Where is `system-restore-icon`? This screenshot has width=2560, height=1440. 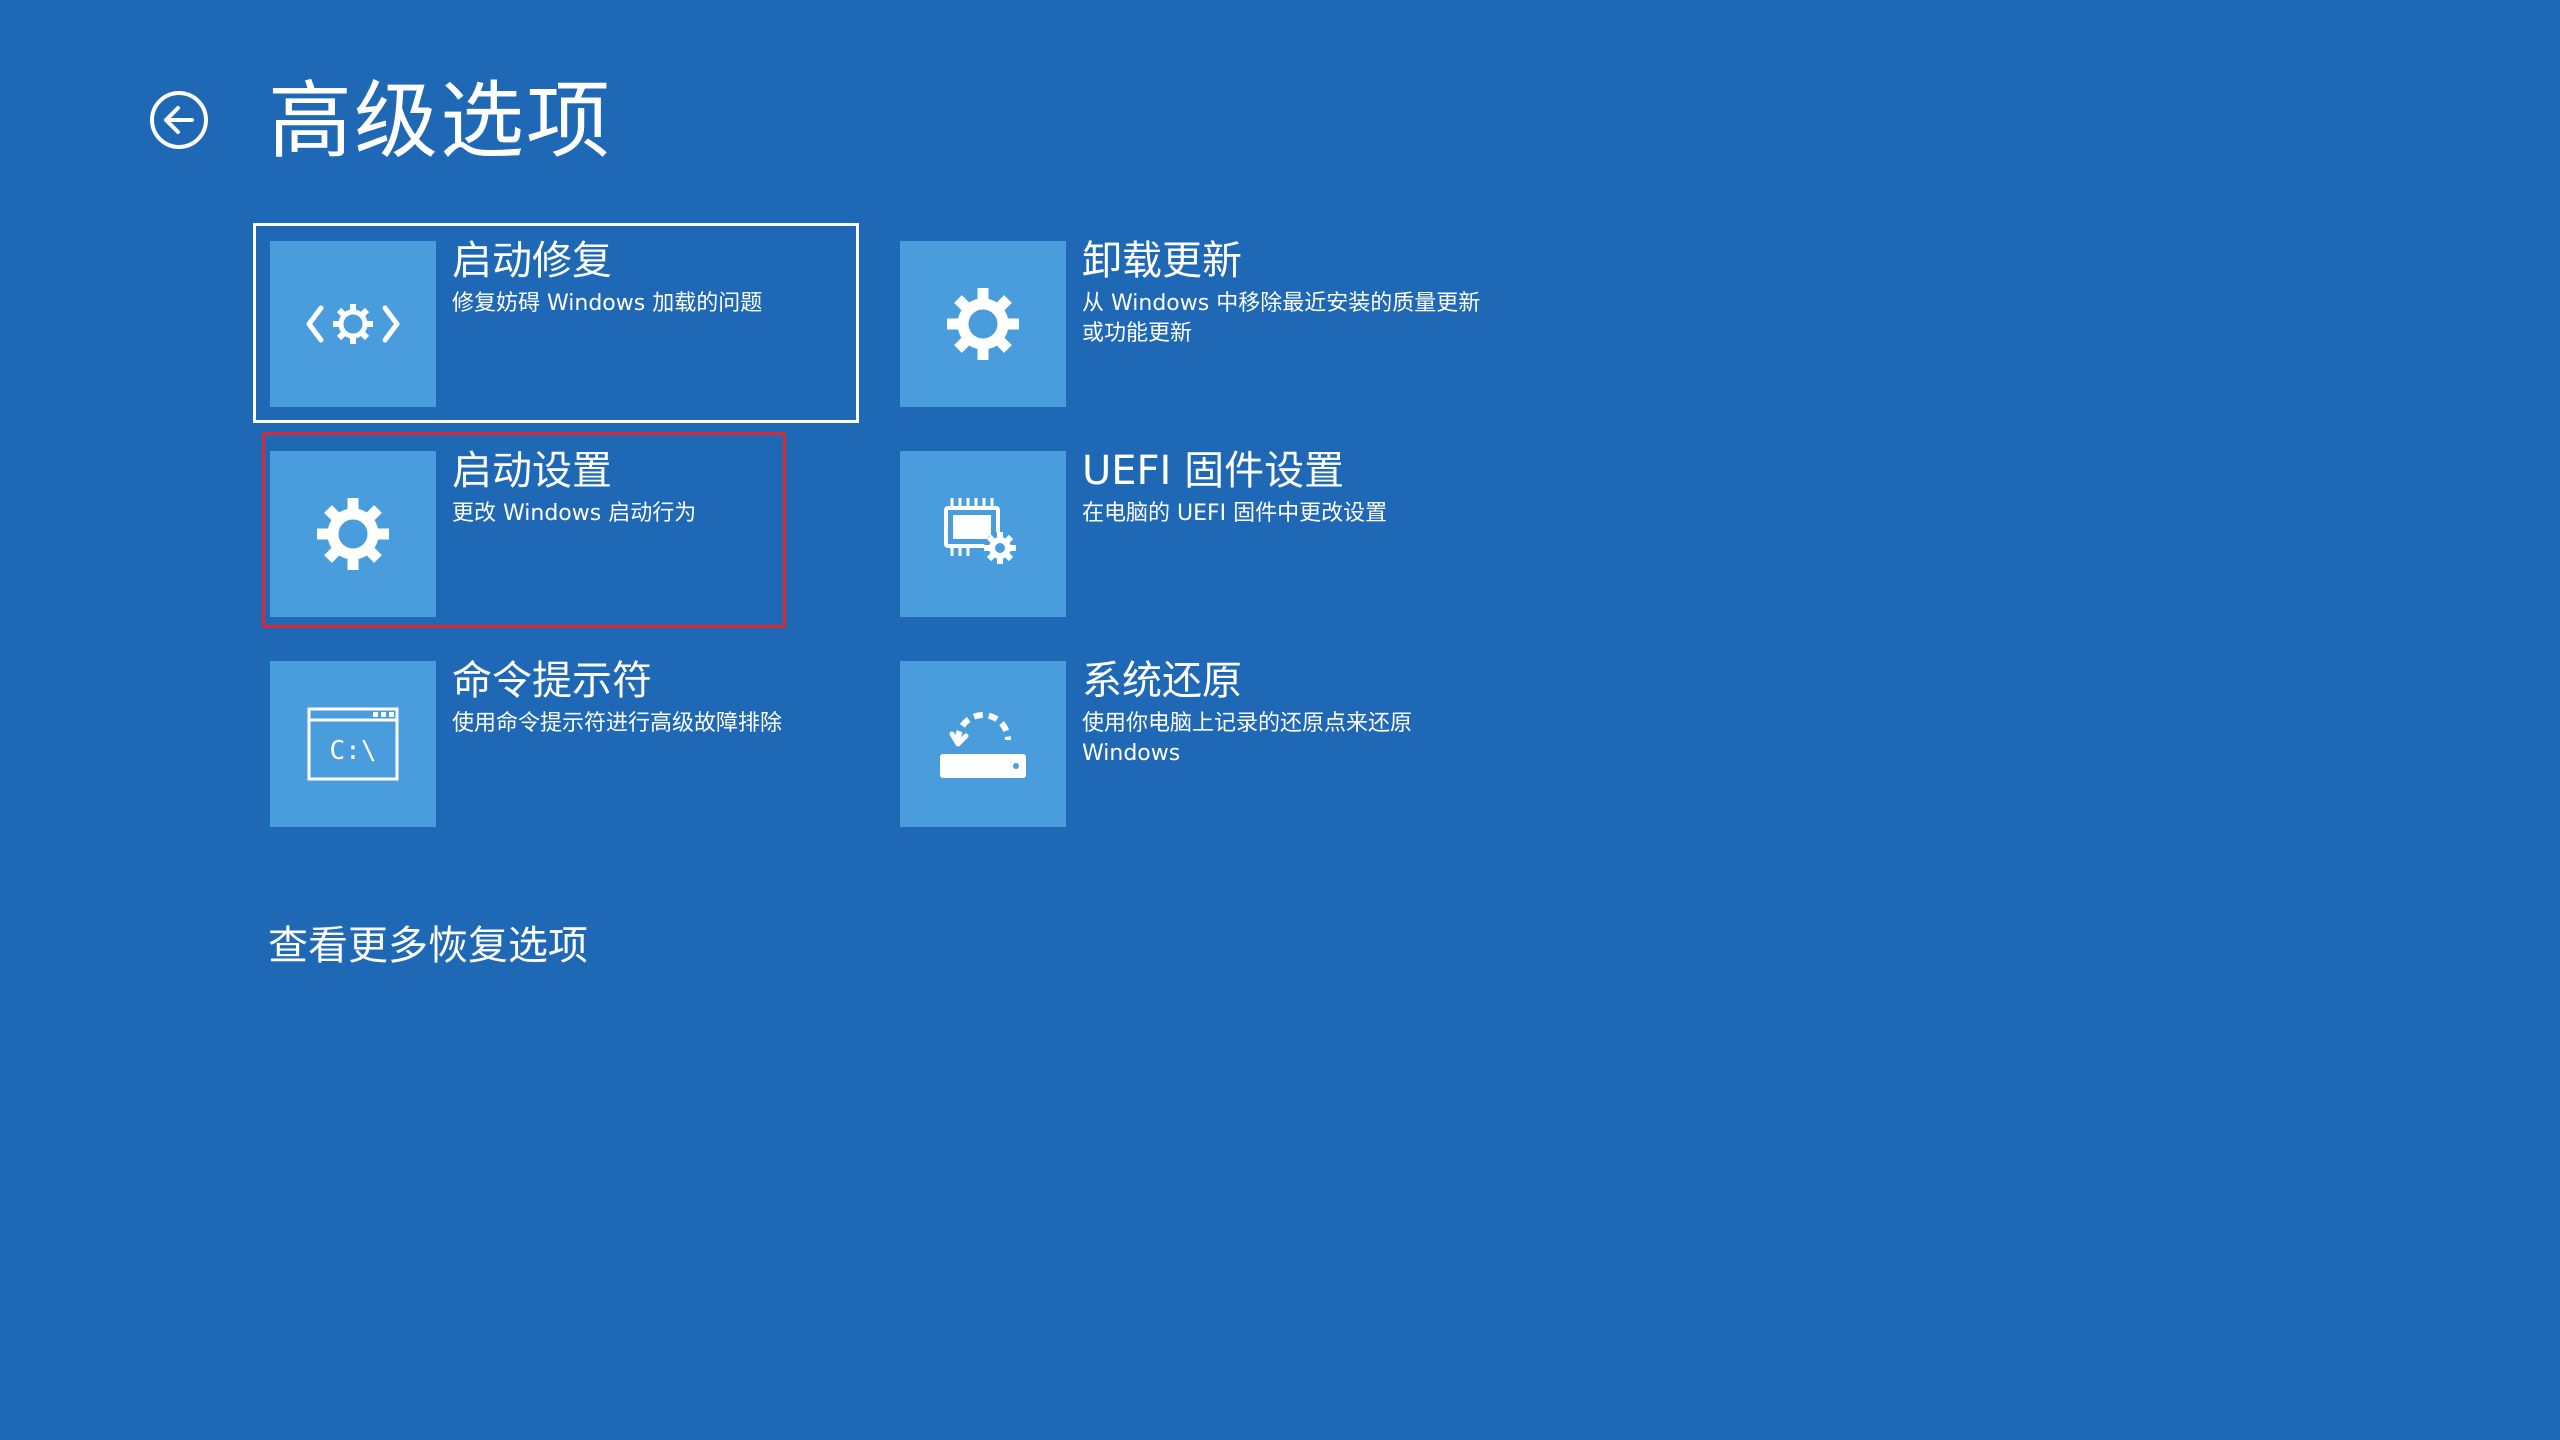
system-restore-icon is located at coordinates (983, 745).